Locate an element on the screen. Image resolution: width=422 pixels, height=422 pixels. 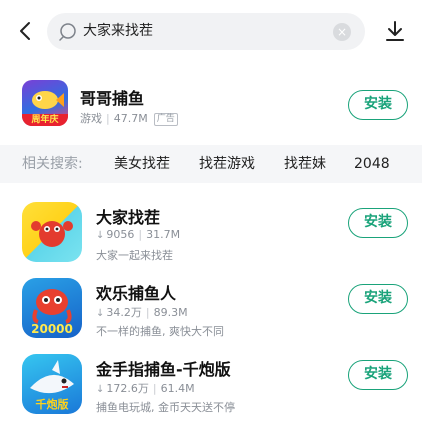
app-size: 89.3M is located at coordinates (170, 312).